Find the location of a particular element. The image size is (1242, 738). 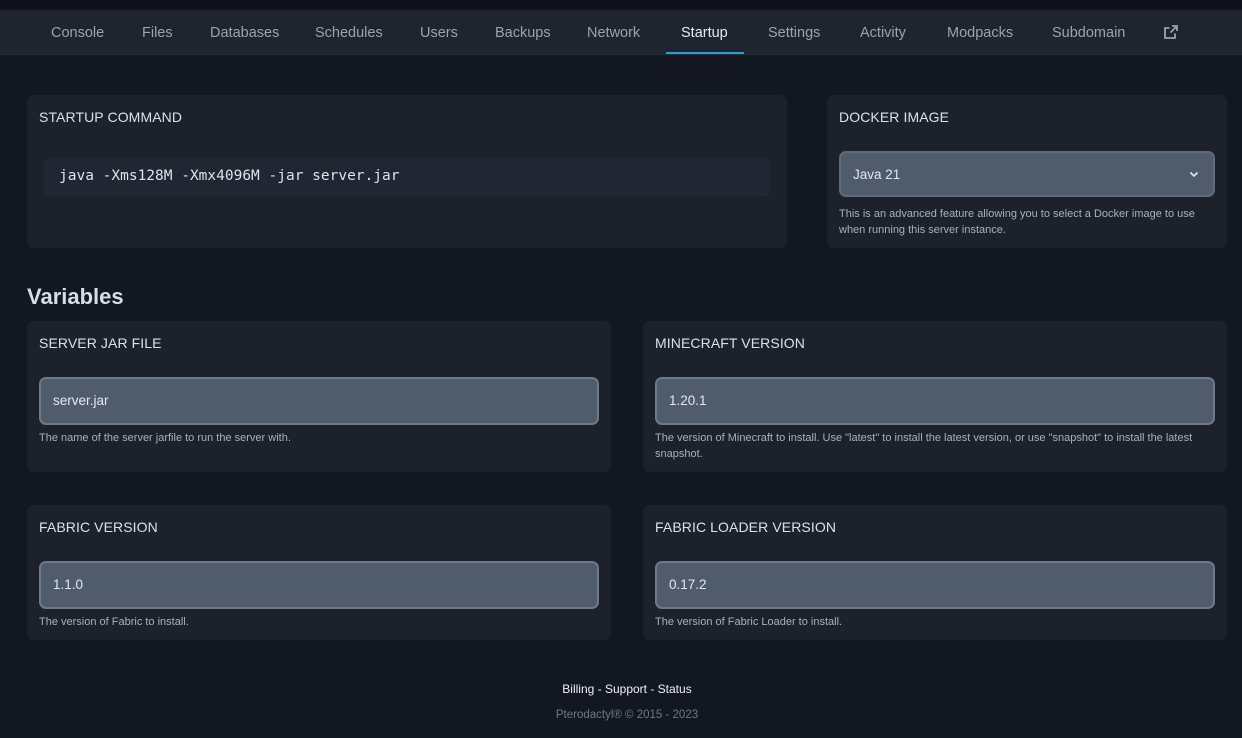

variables-heading: Variables is located at coordinates (75, 296).